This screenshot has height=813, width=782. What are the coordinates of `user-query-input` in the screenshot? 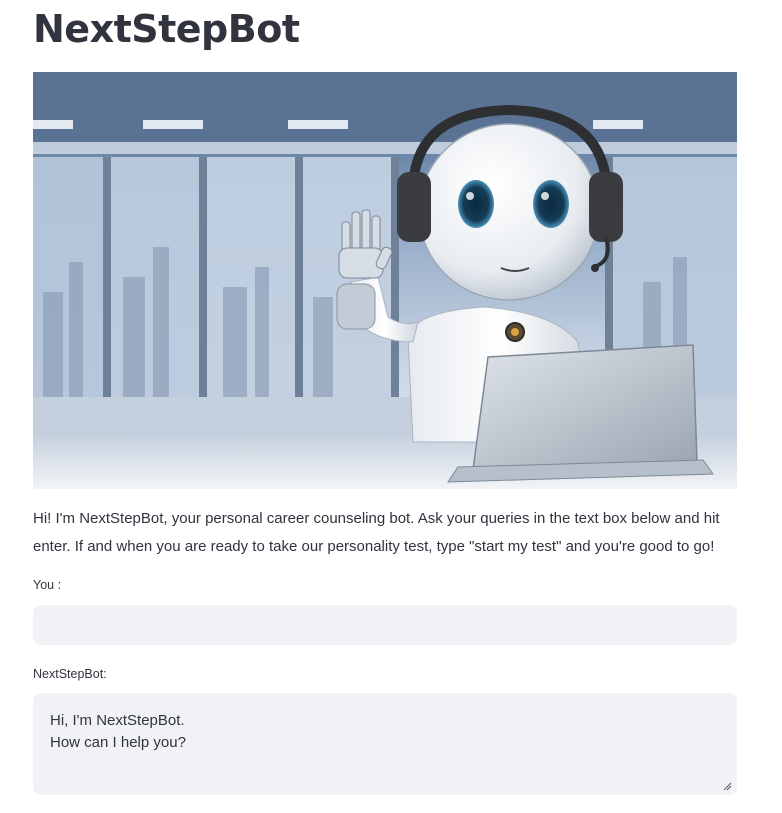 It's located at (385, 625).